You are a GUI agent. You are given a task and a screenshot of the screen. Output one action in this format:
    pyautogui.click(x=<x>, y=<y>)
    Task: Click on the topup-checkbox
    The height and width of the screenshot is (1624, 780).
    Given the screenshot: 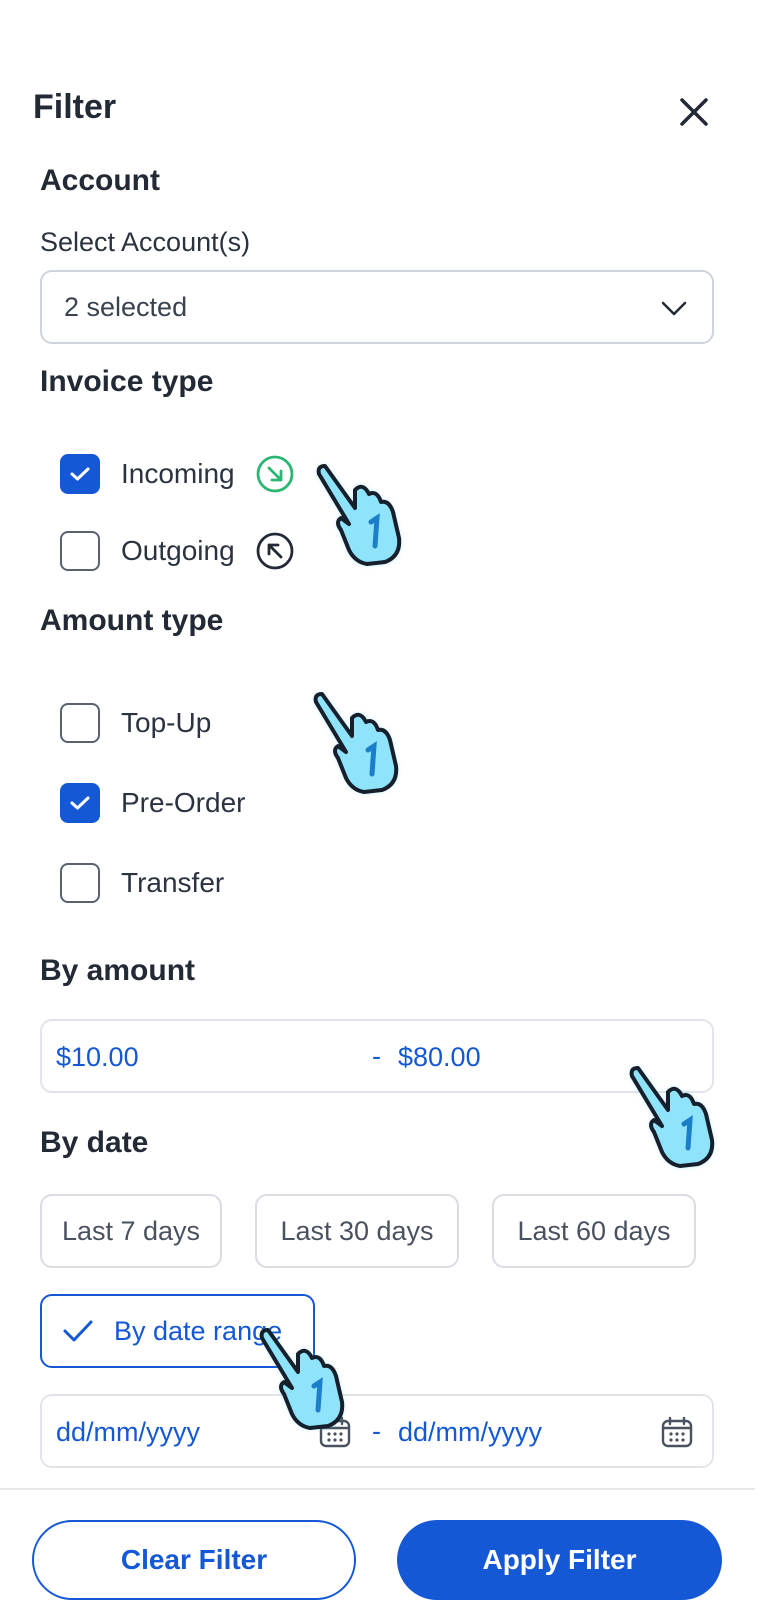 What is the action you would take?
    pyautogui.click(x=80, y=723)
    